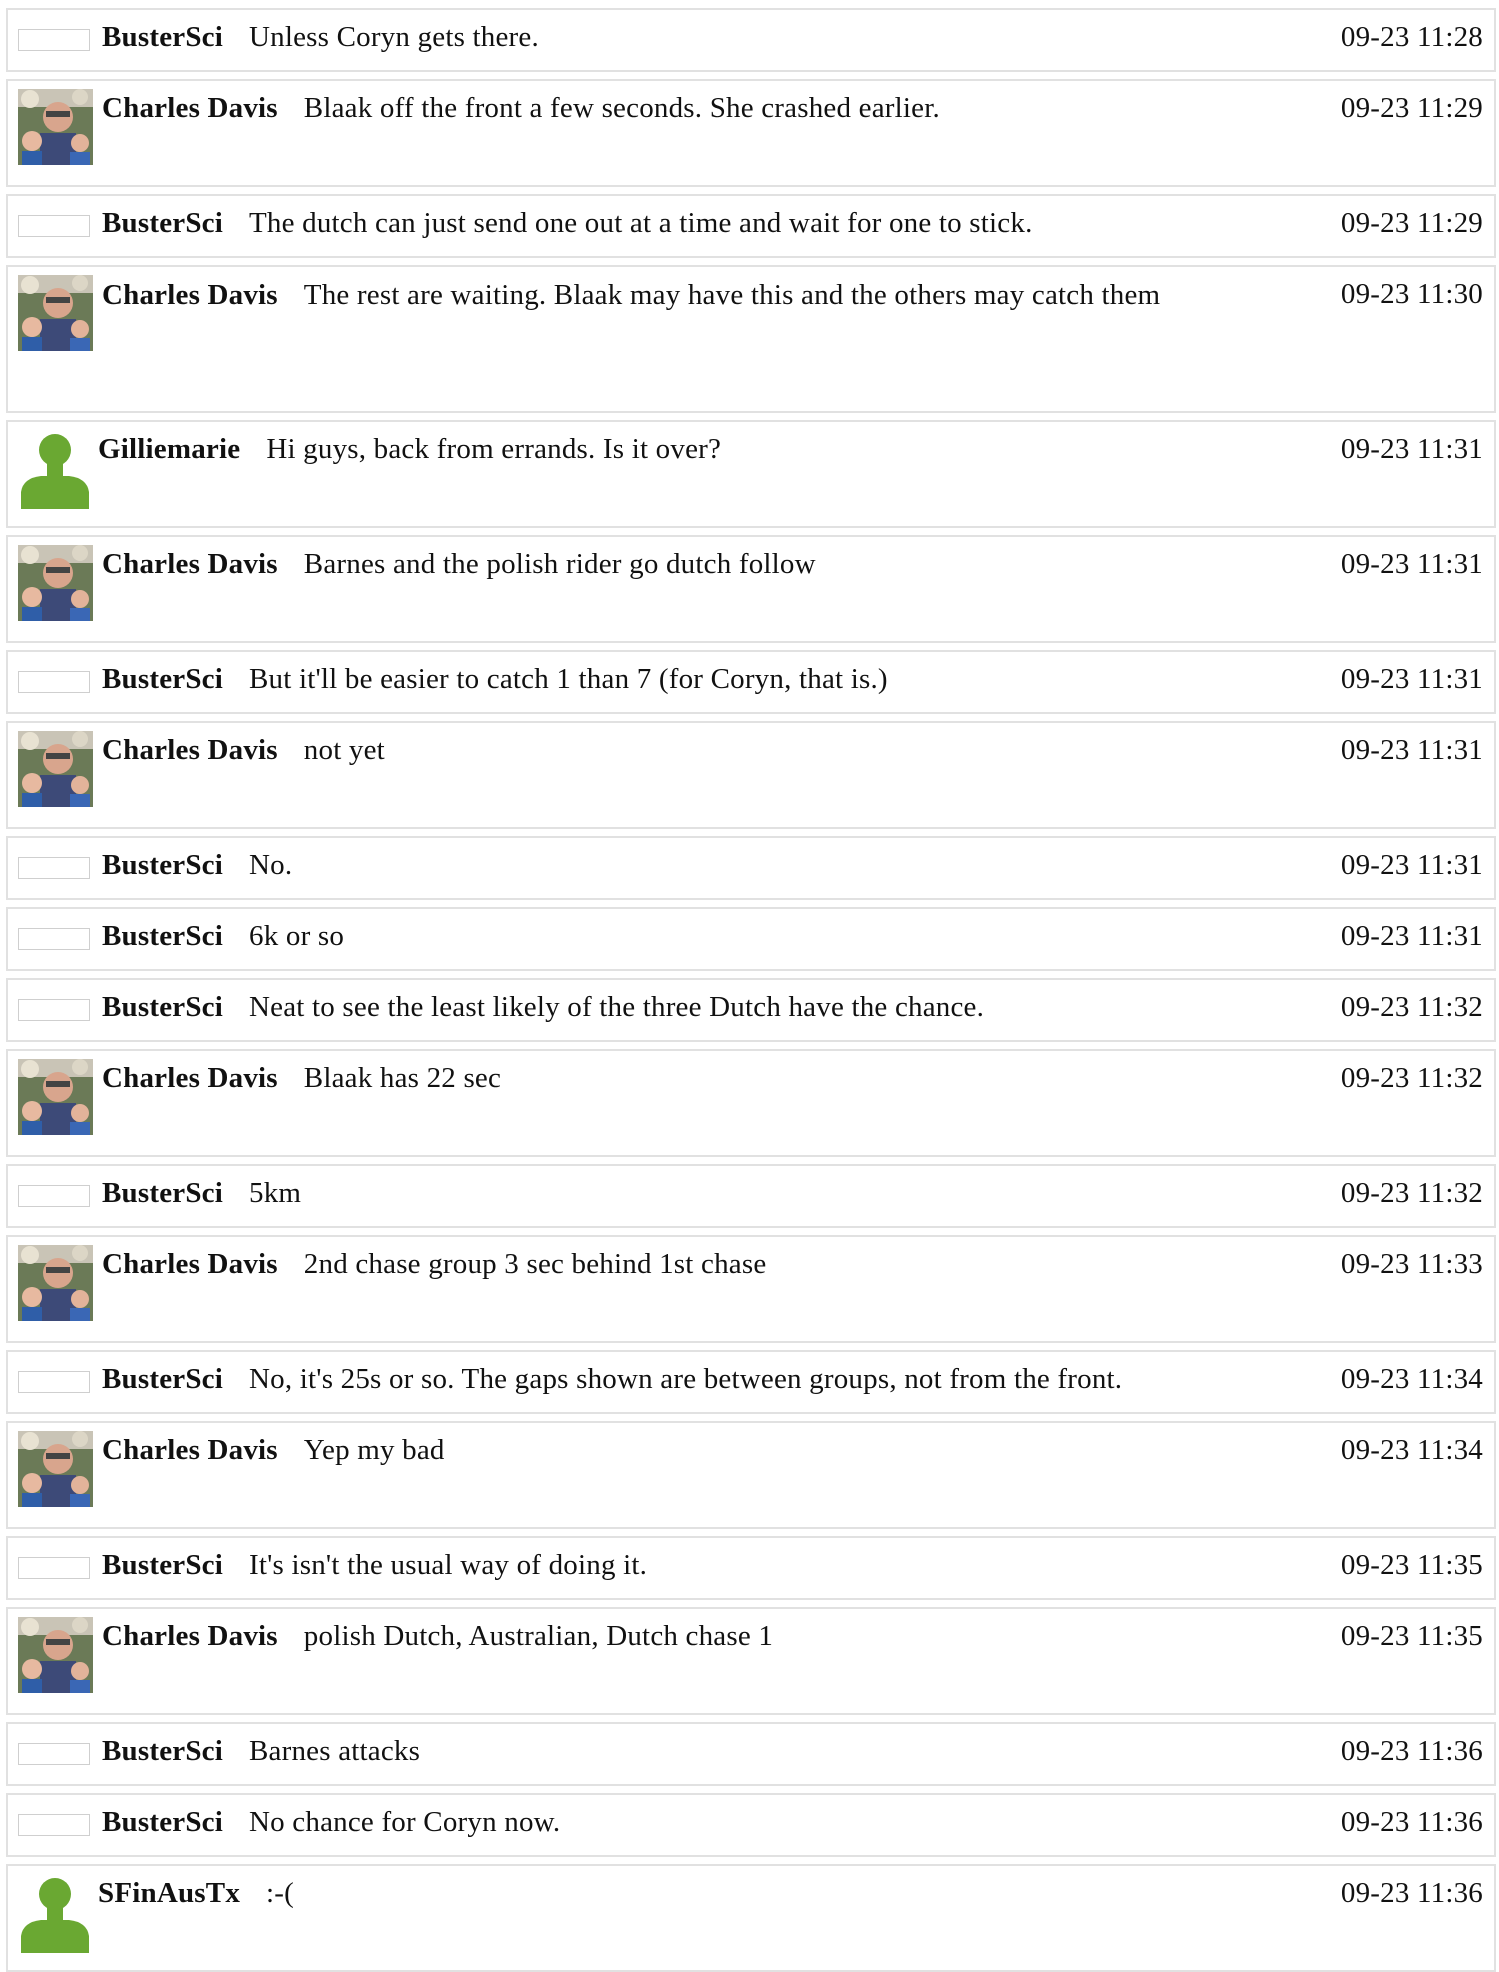  Describe the element at coordinates (751, 775) in the screenshot. I see `chat-message: Charles Davis not yet 09-23 11:31` at that location.